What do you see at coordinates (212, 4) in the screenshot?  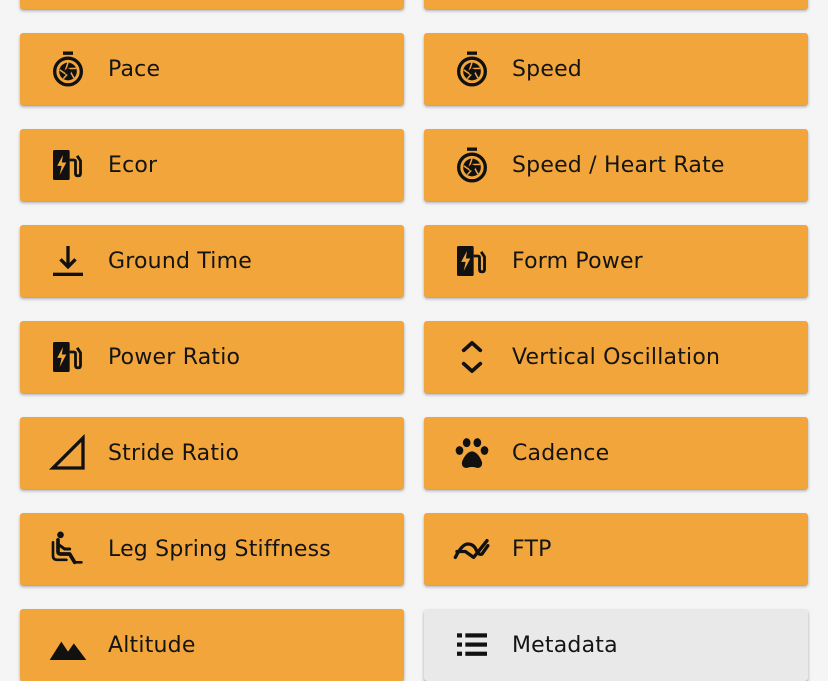 I see `metric-card-partial-left` at bounding box center [212, 4].